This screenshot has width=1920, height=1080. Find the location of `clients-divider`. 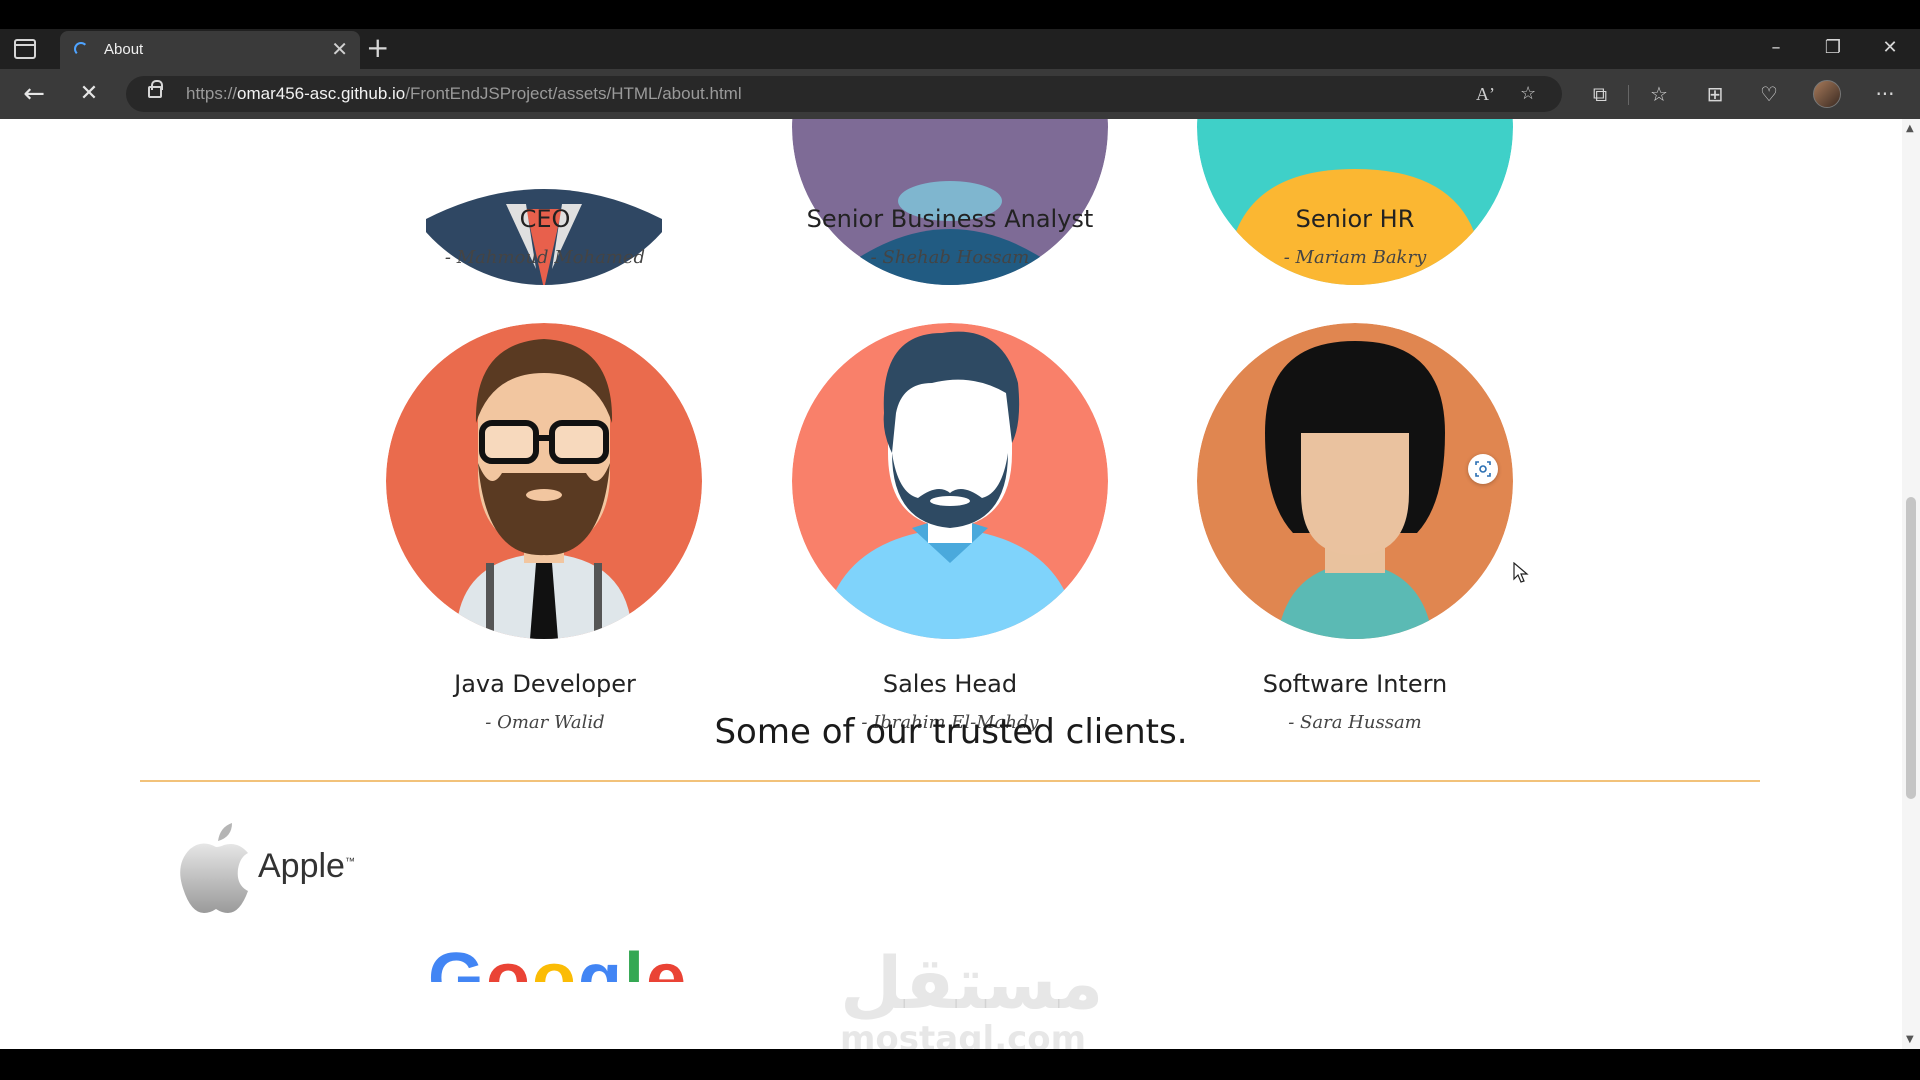

clients-divider is located at coordinates (950, 781).